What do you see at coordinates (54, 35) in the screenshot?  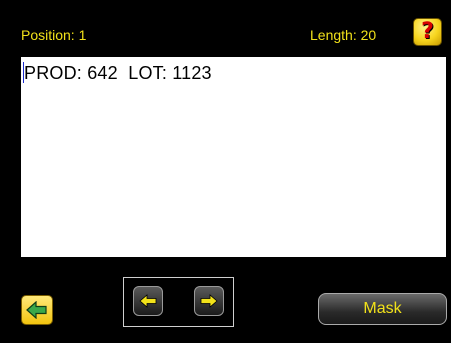 I see `position-indicator: Position: 1` at bounding box center [54, 35].